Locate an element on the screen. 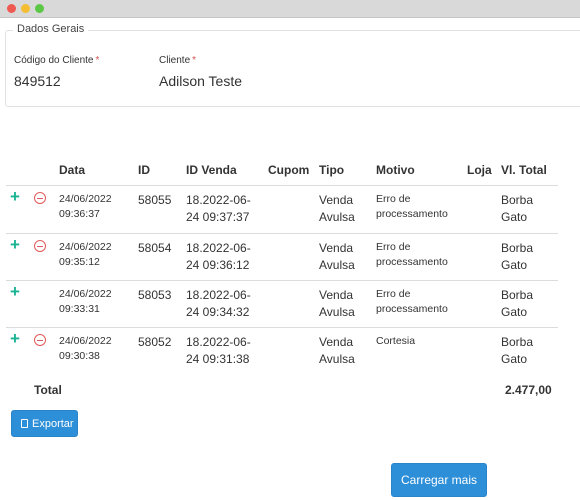 This screenshot has width=580, height=500. header-cupom: Cupom is located at coordinates (288, 170).